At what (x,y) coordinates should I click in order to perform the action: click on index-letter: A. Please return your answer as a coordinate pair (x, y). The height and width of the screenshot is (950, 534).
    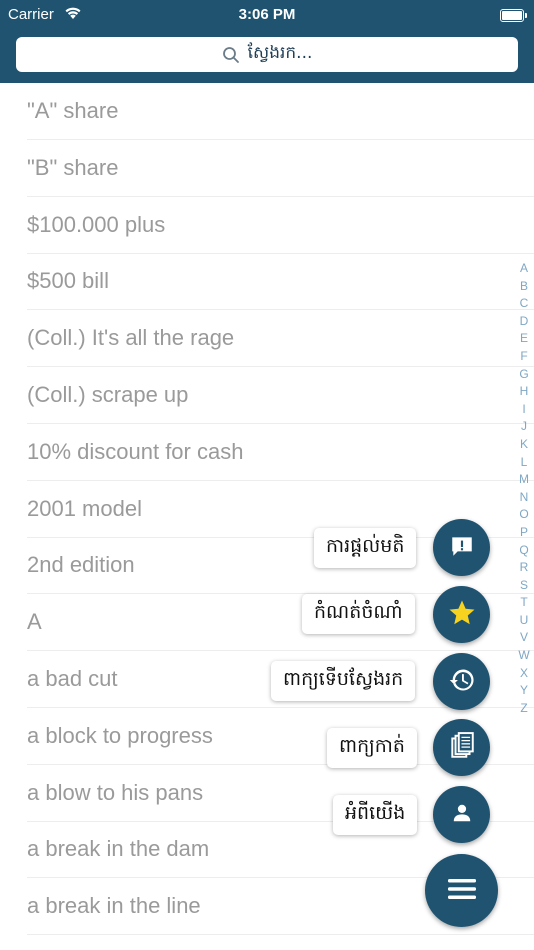
    Looking at the image, I should click on (524, 269).